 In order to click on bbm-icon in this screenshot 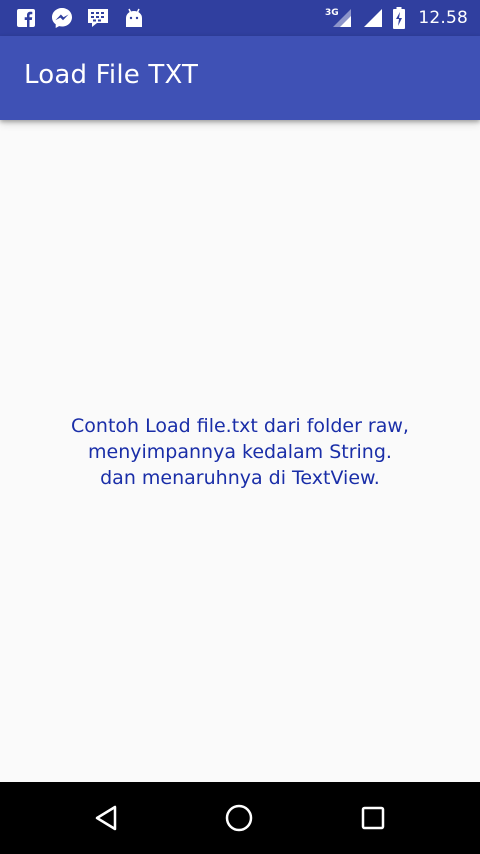, I will do `click(98, 18)`.